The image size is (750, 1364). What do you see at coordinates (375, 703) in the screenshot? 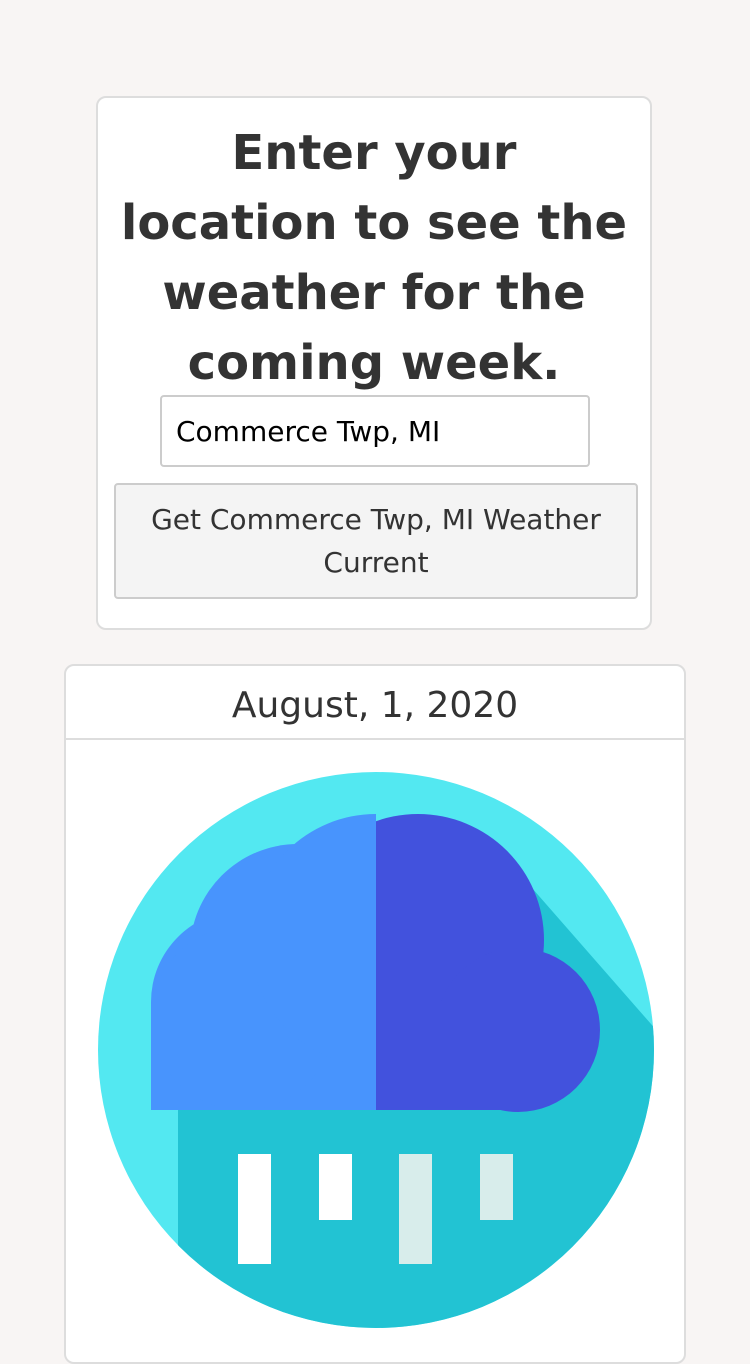
I see `forecast-date: August, 1, 2020` at bounding box center [375, 703].